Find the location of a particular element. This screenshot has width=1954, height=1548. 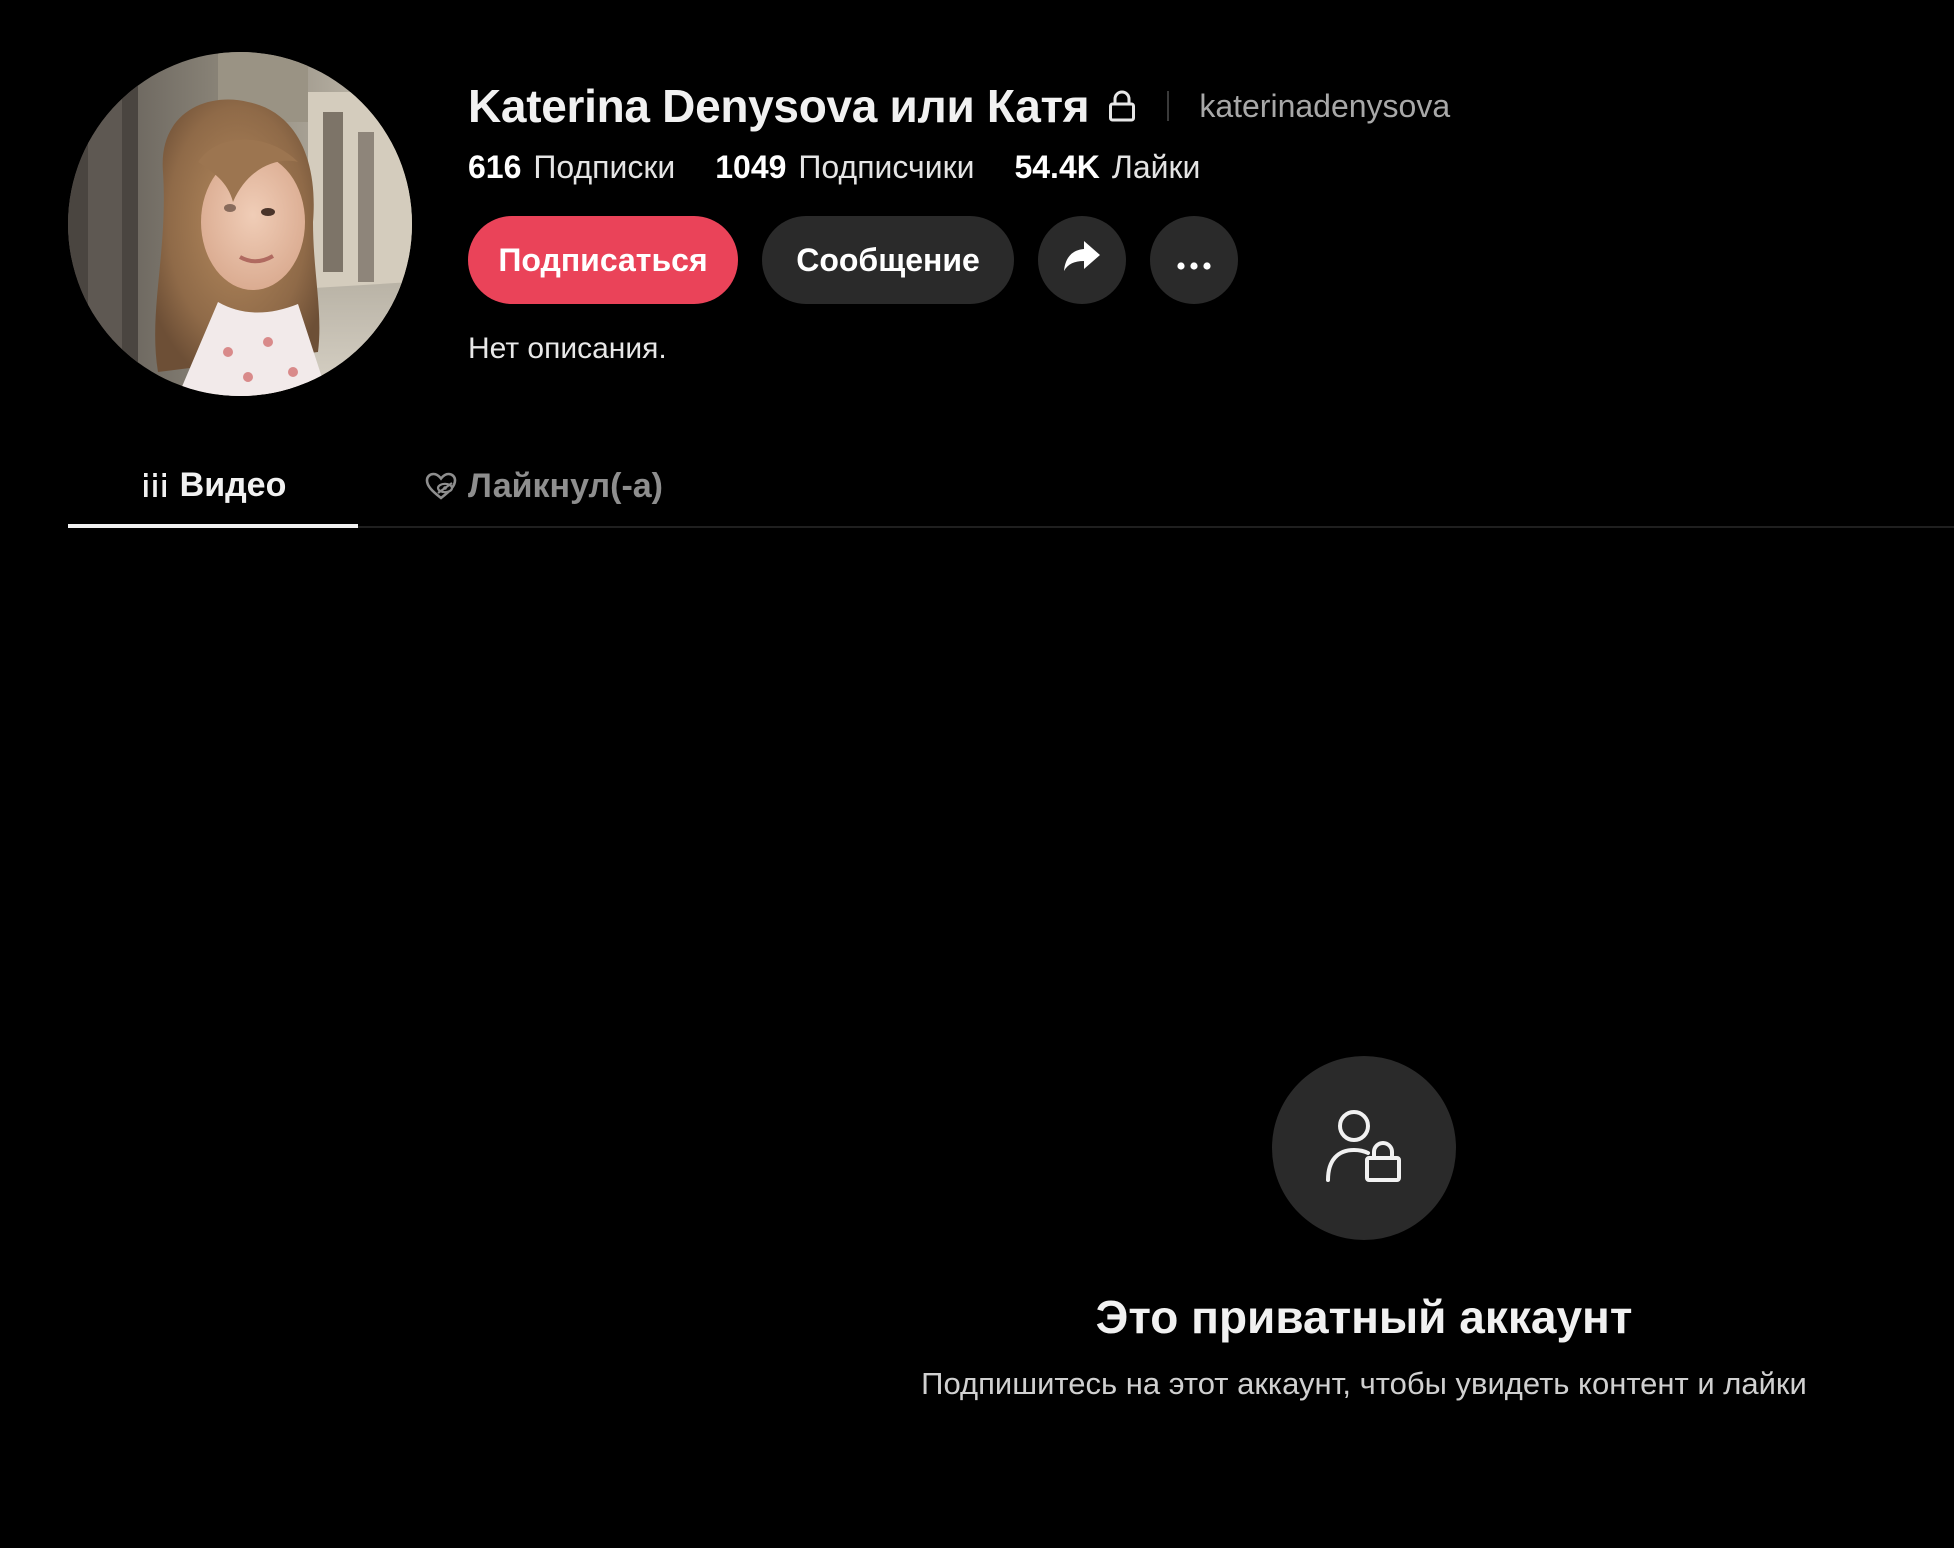

grid-bars-icon is located at coordinates (155, 485).